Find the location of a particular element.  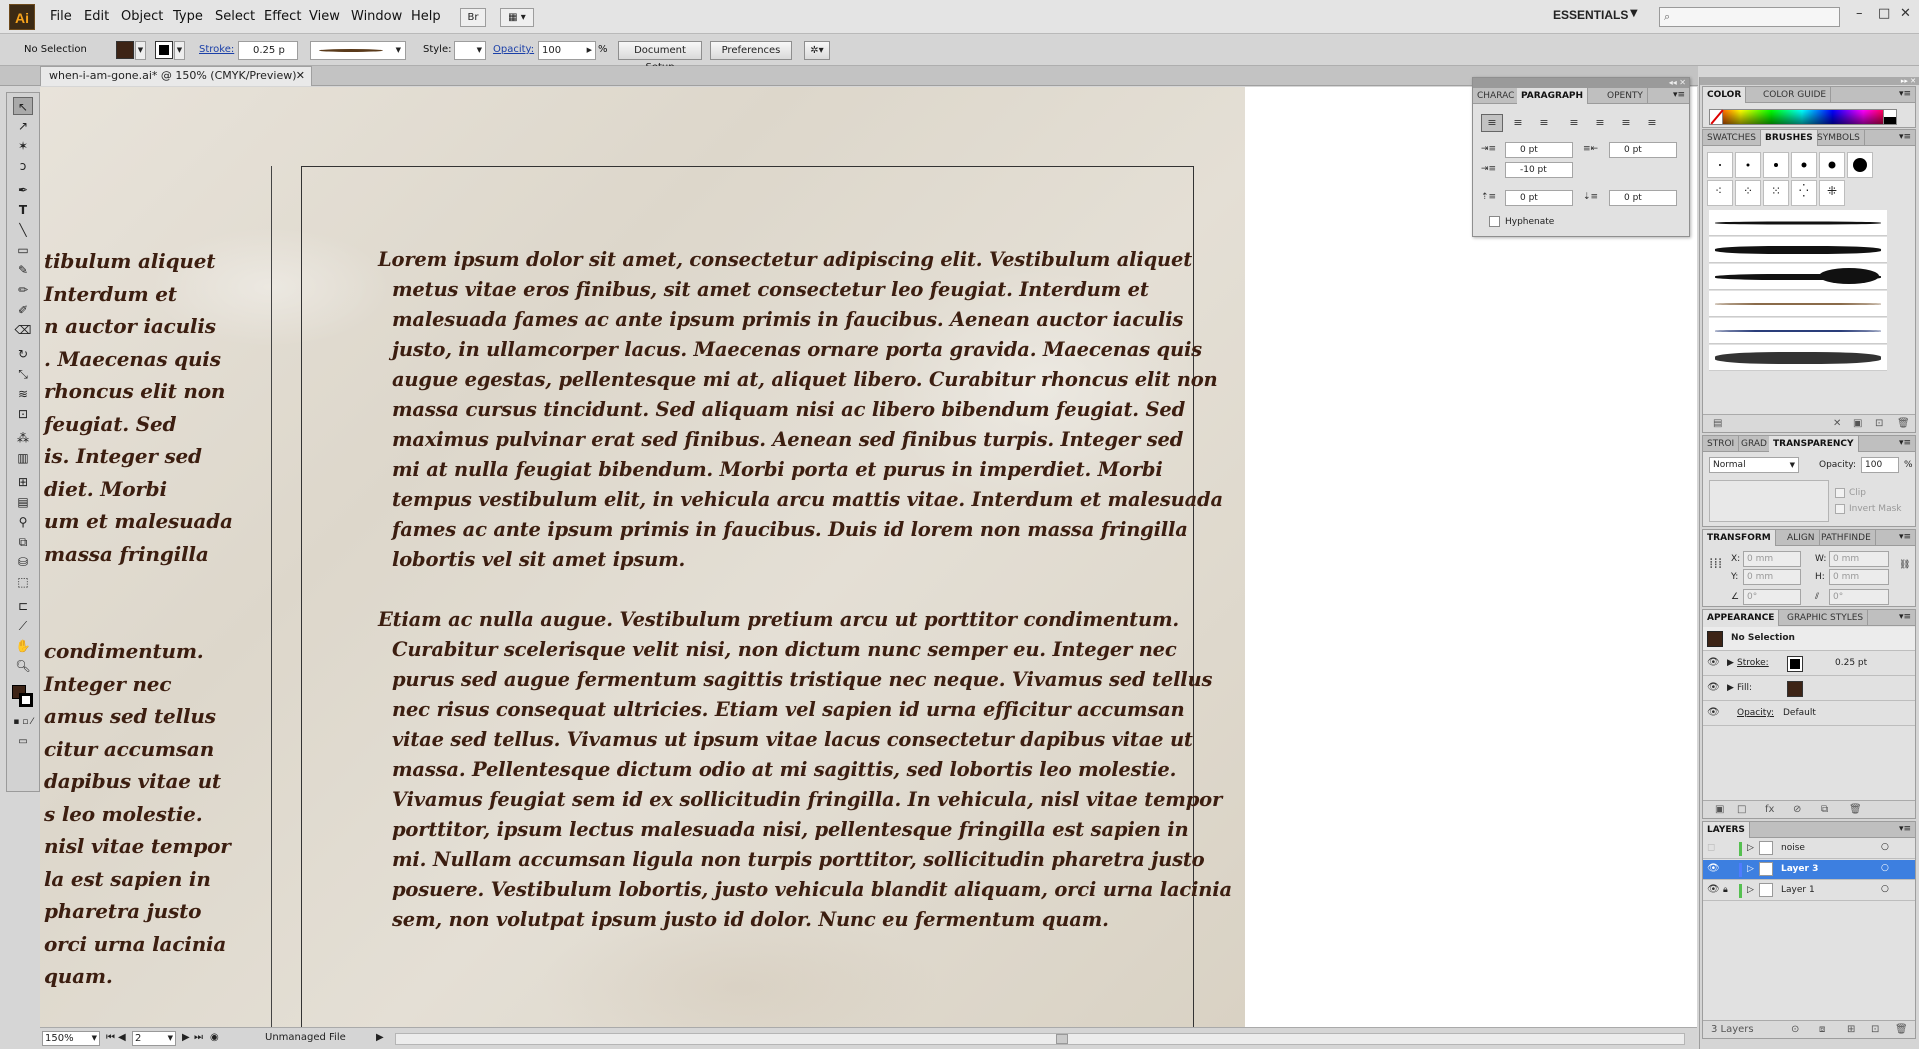

tab-symbols: SYMBOLS is located at coordinates (1839, 138).